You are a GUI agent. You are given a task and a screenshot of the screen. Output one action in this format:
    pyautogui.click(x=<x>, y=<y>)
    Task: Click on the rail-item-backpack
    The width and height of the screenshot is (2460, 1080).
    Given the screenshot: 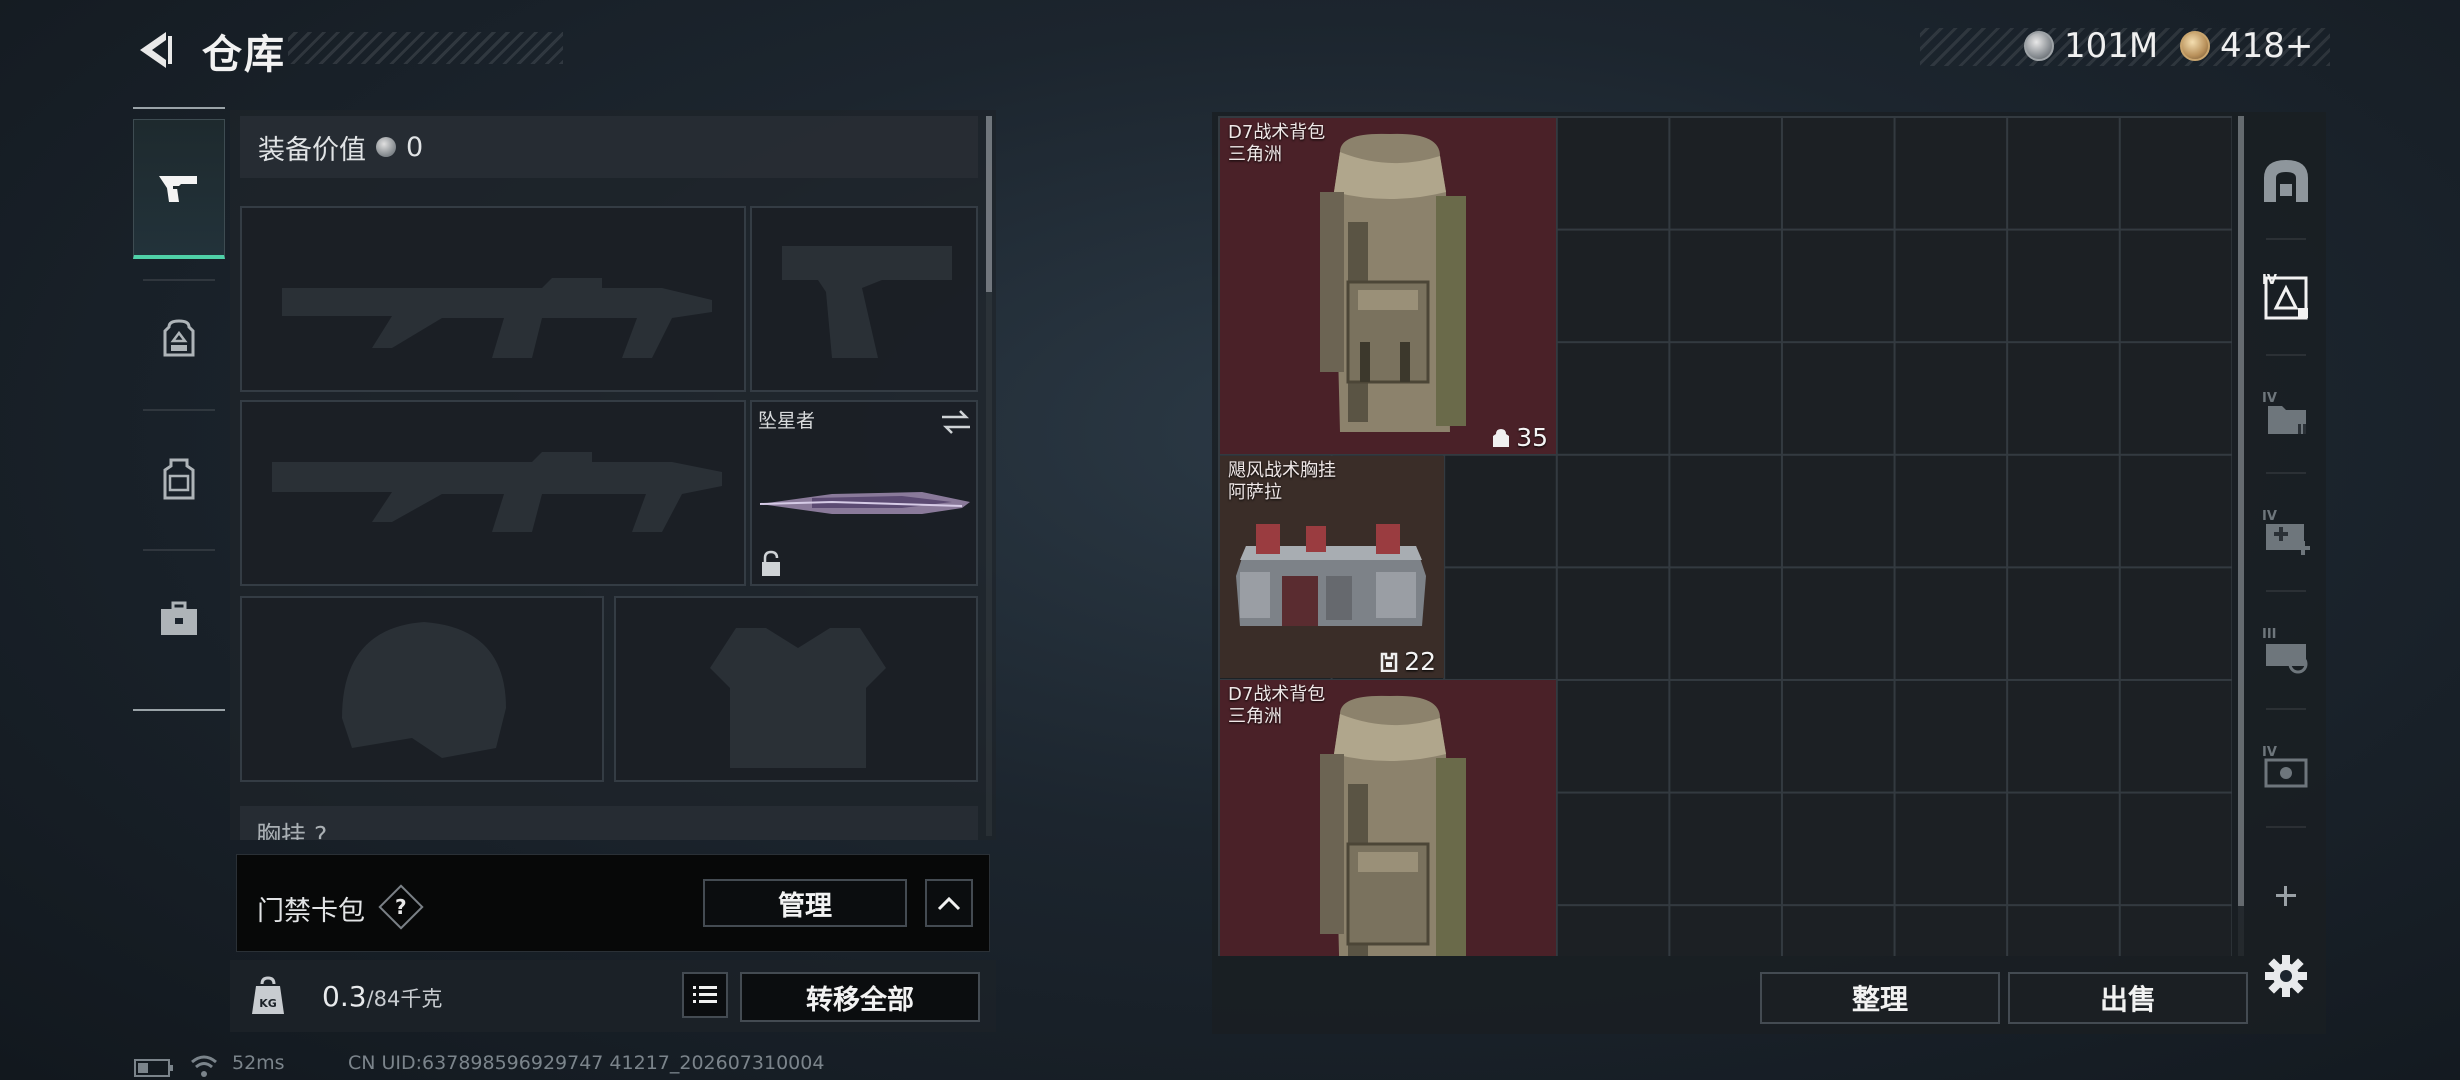 What is the action you would take?
    pyautogui.click(x=179, y=339)
    